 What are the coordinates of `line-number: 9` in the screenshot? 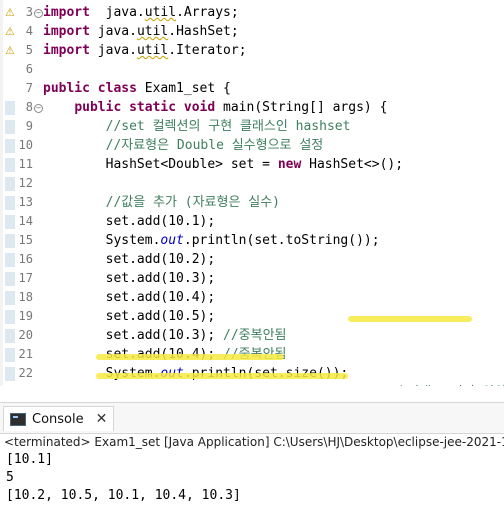 It's located at (29, 126).